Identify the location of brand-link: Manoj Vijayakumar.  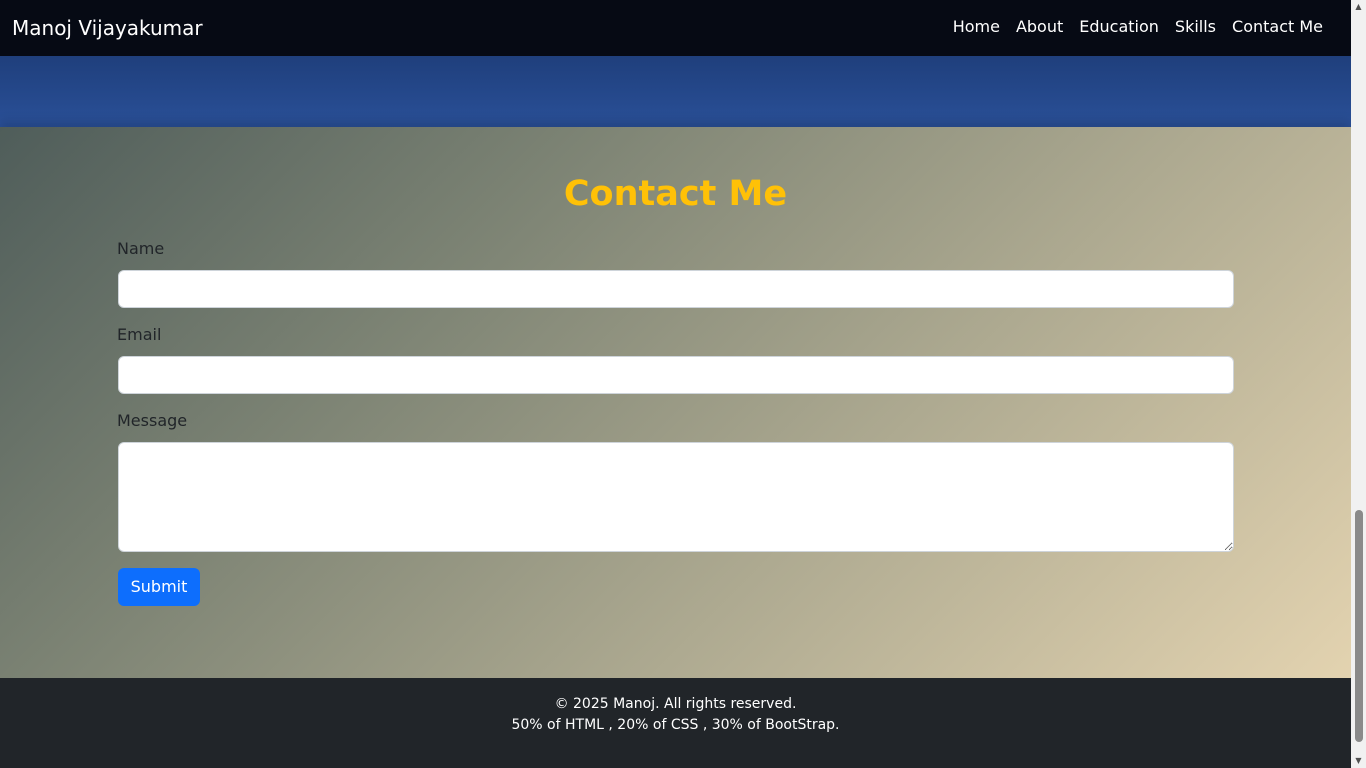
(107, 28).